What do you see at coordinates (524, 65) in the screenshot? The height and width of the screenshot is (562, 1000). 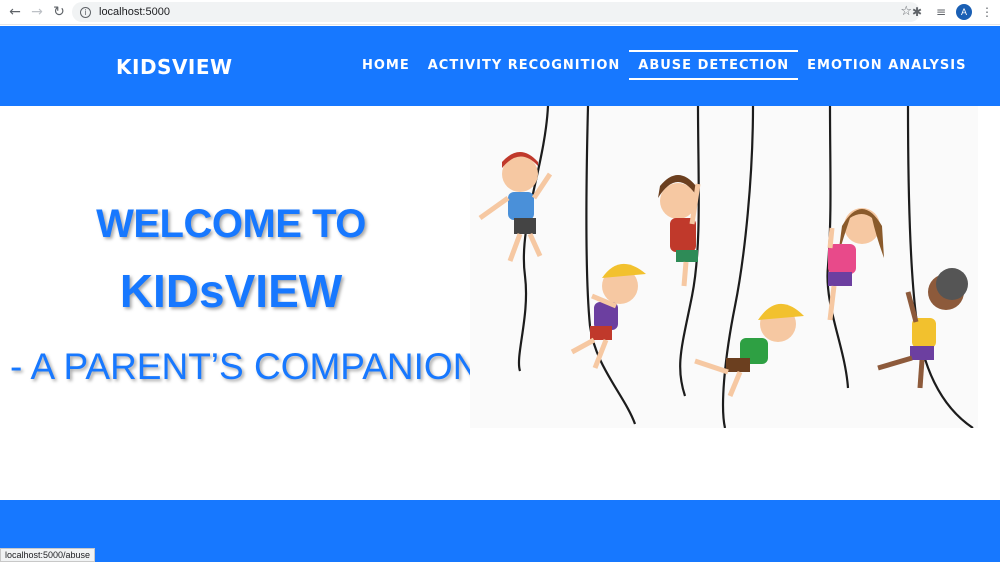 I see `nav-activity-recognition: ACTIVITY RECOGNITION` at bounding box center [524, 65].